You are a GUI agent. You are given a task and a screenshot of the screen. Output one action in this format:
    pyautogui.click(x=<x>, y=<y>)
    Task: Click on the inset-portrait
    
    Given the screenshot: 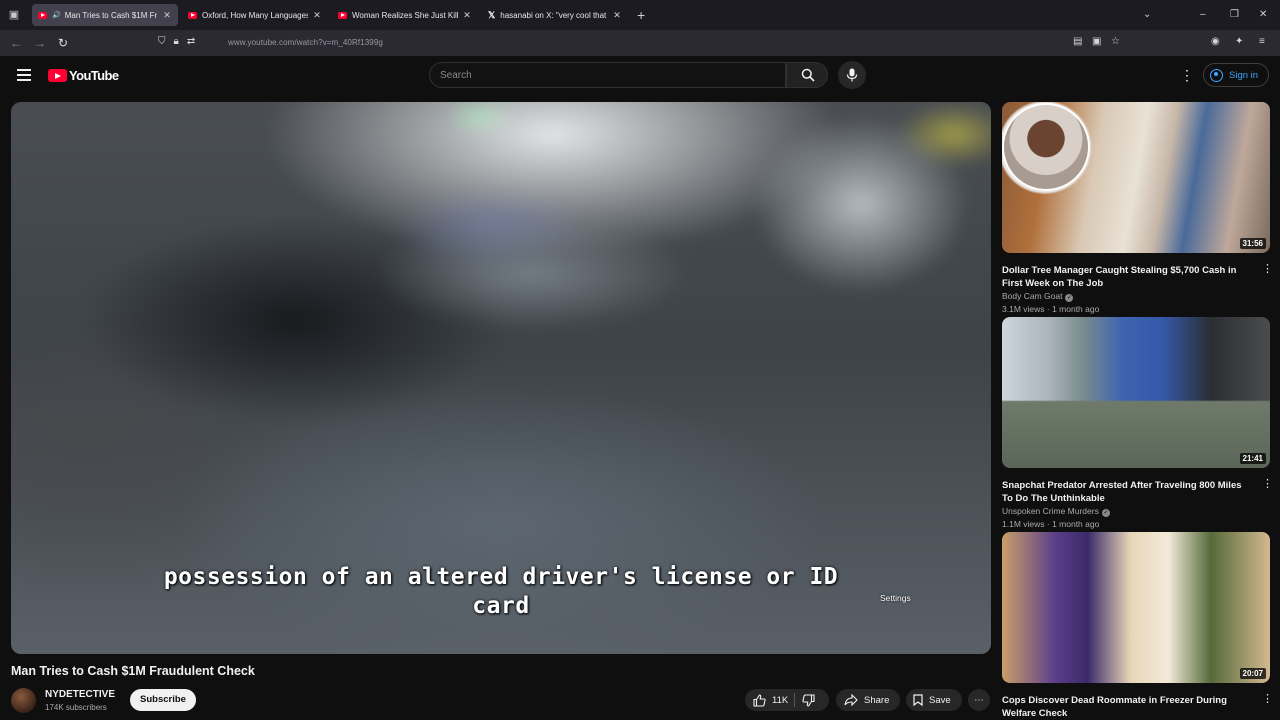 What is the action you would take?
    pyautogui.click(x=1046, y=147)
    